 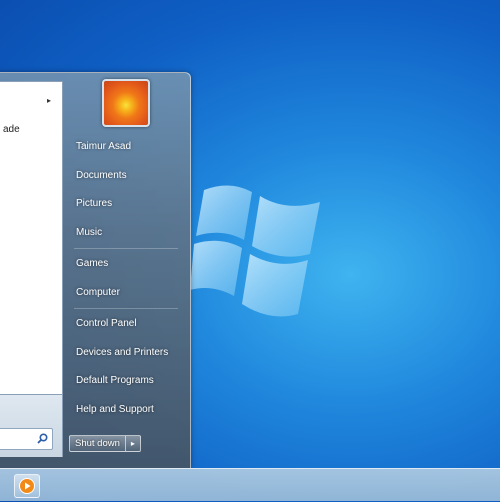 I want to click on media-player-icon, so click(x=27, y=486).